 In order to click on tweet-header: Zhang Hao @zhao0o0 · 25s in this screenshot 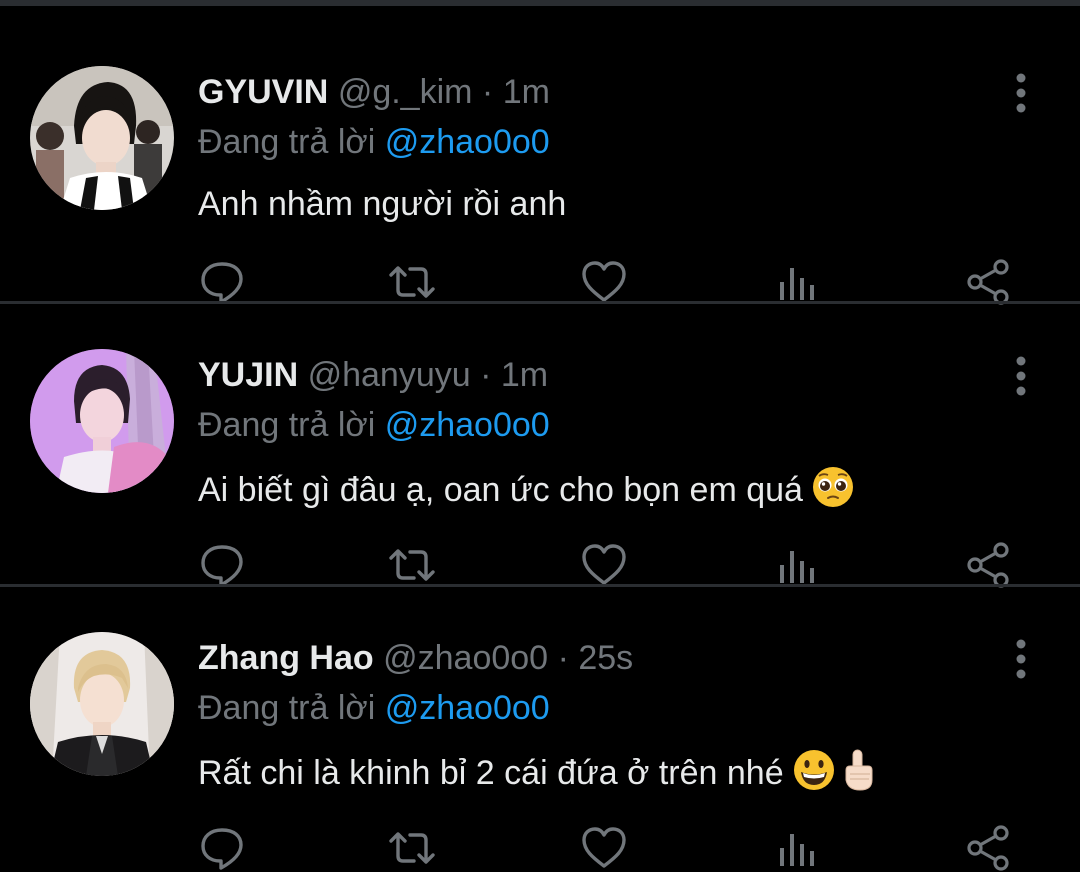, I will do `click(415, 658)`.